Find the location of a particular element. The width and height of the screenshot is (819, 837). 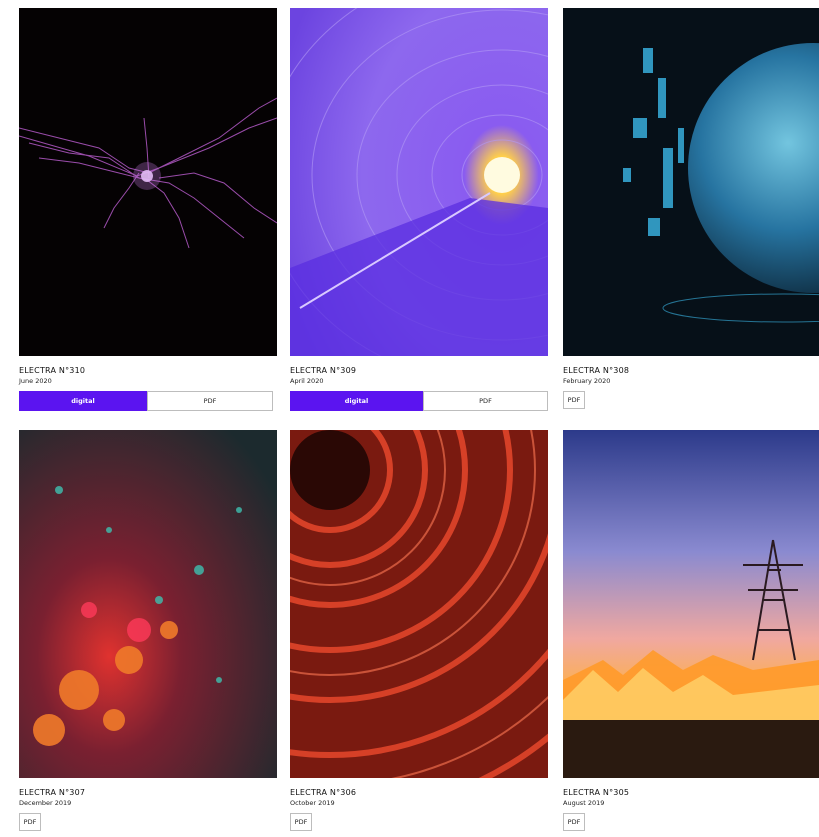

issue-title: ELECTRA N°307 is located at coordinates (52, 792).